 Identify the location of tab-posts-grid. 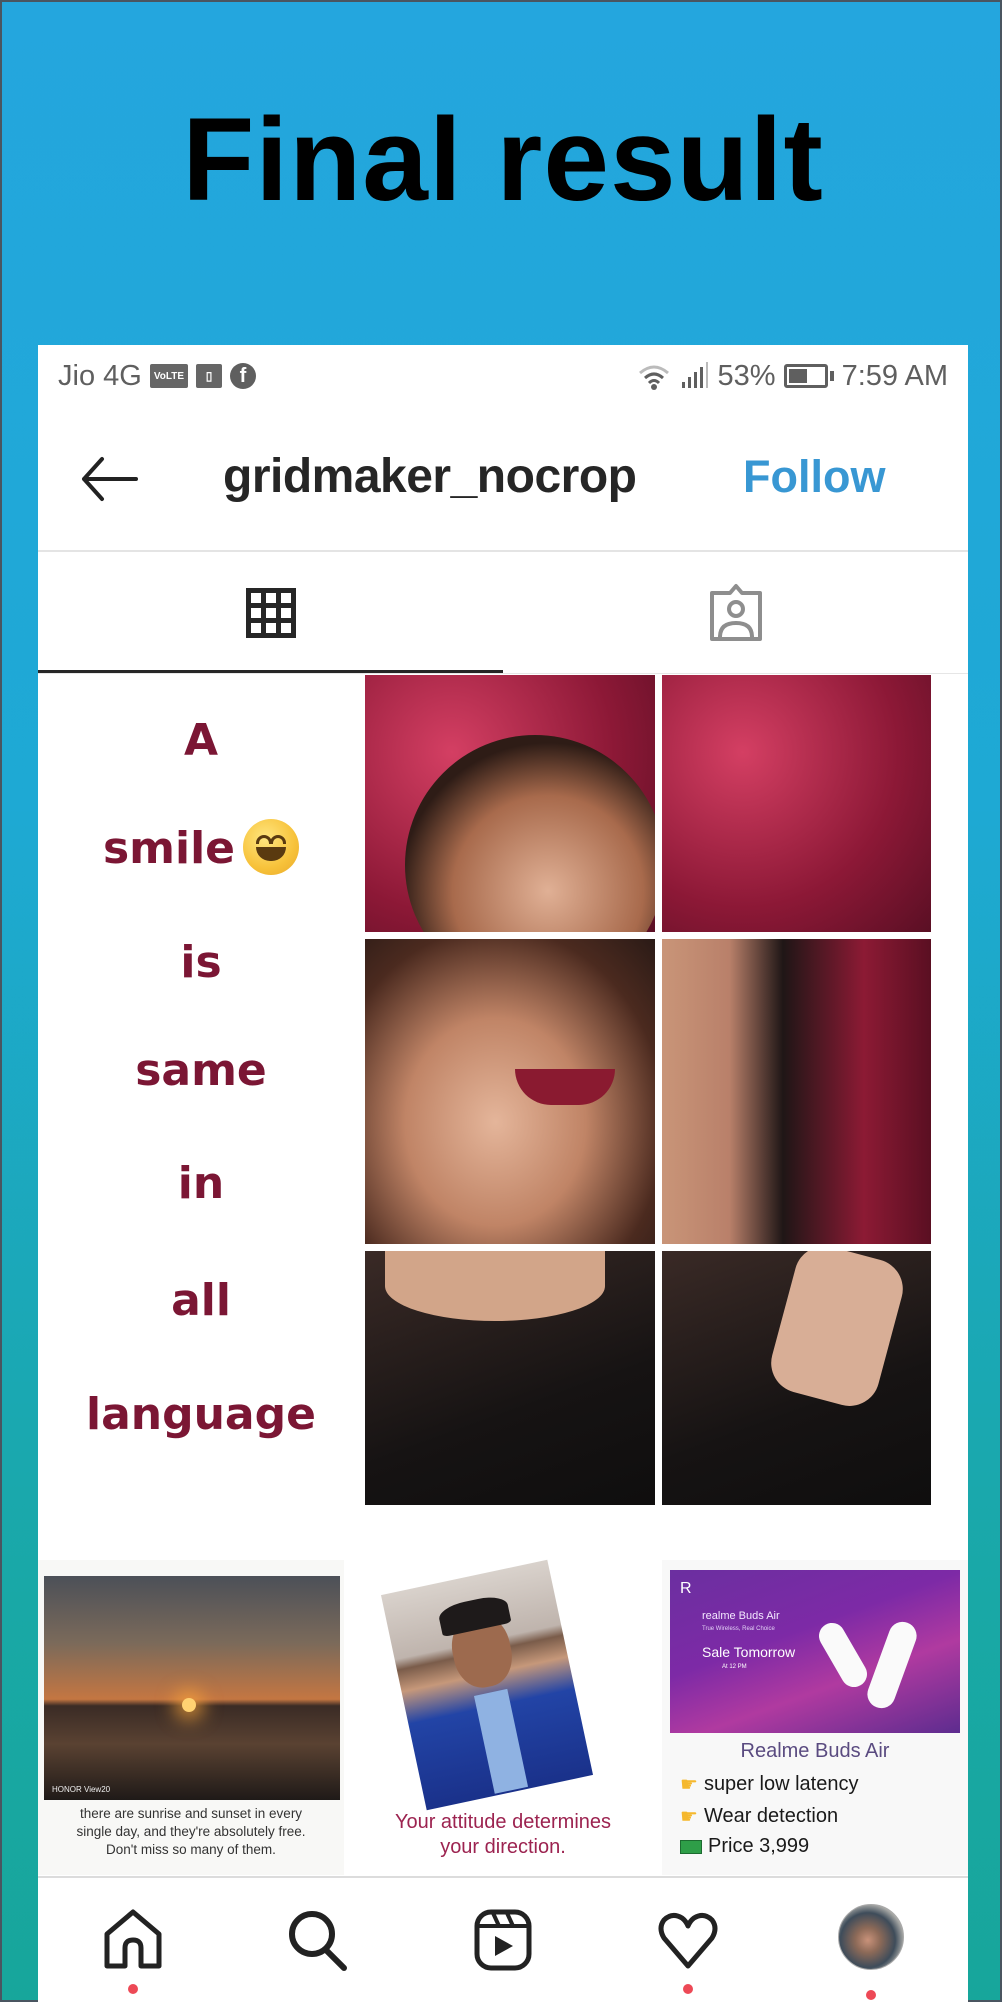
(270, 613).